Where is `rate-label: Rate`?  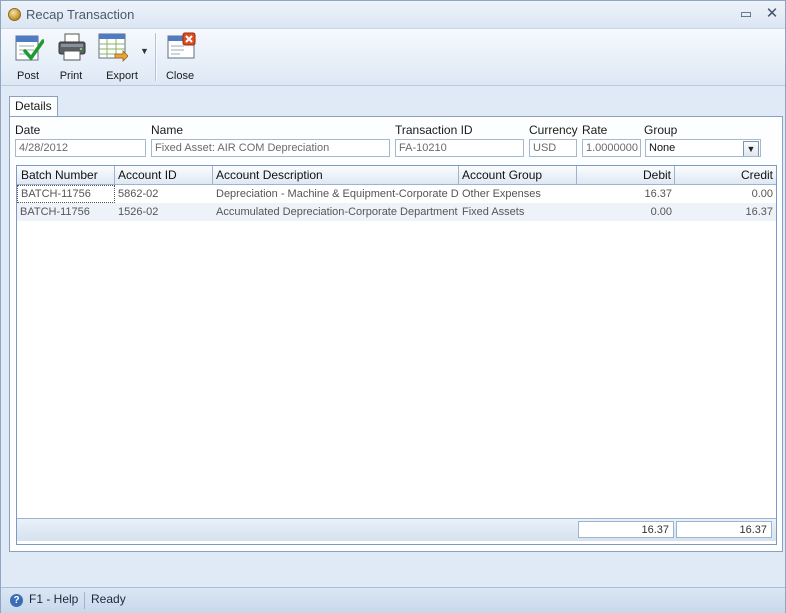 rate-label: Rate is located at coordinates (595, 130).